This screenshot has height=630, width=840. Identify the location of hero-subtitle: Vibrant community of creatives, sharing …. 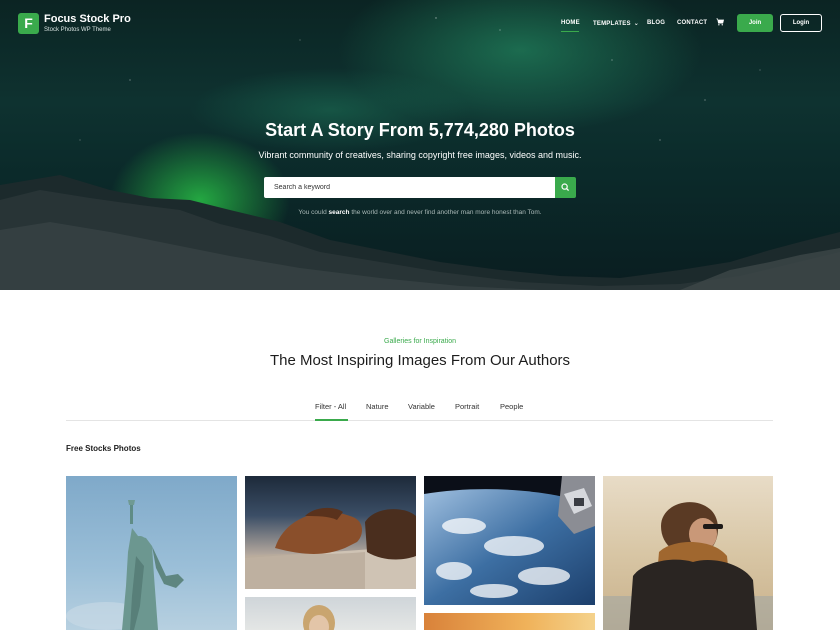
(420, 155).